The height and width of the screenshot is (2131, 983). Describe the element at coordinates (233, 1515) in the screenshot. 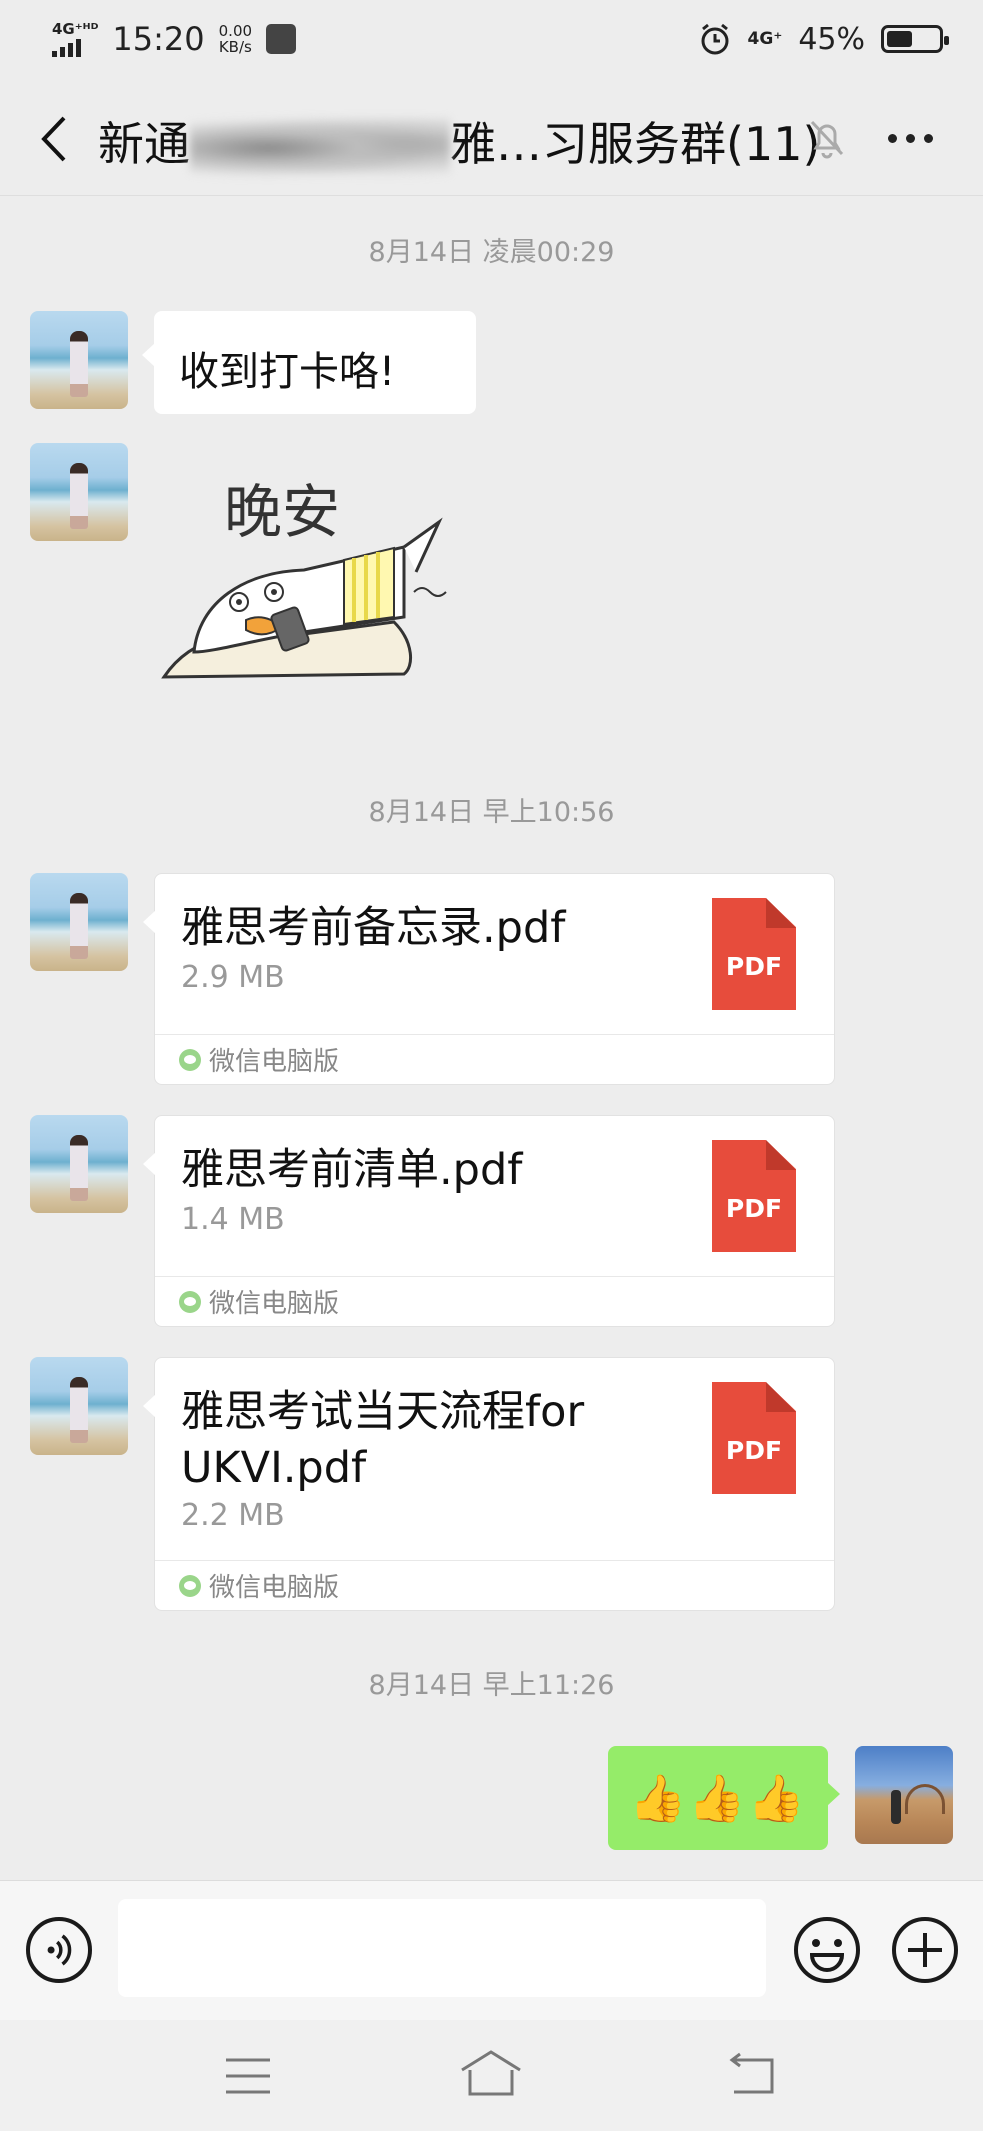

I see `file-size: 2.2 MB` at that location.